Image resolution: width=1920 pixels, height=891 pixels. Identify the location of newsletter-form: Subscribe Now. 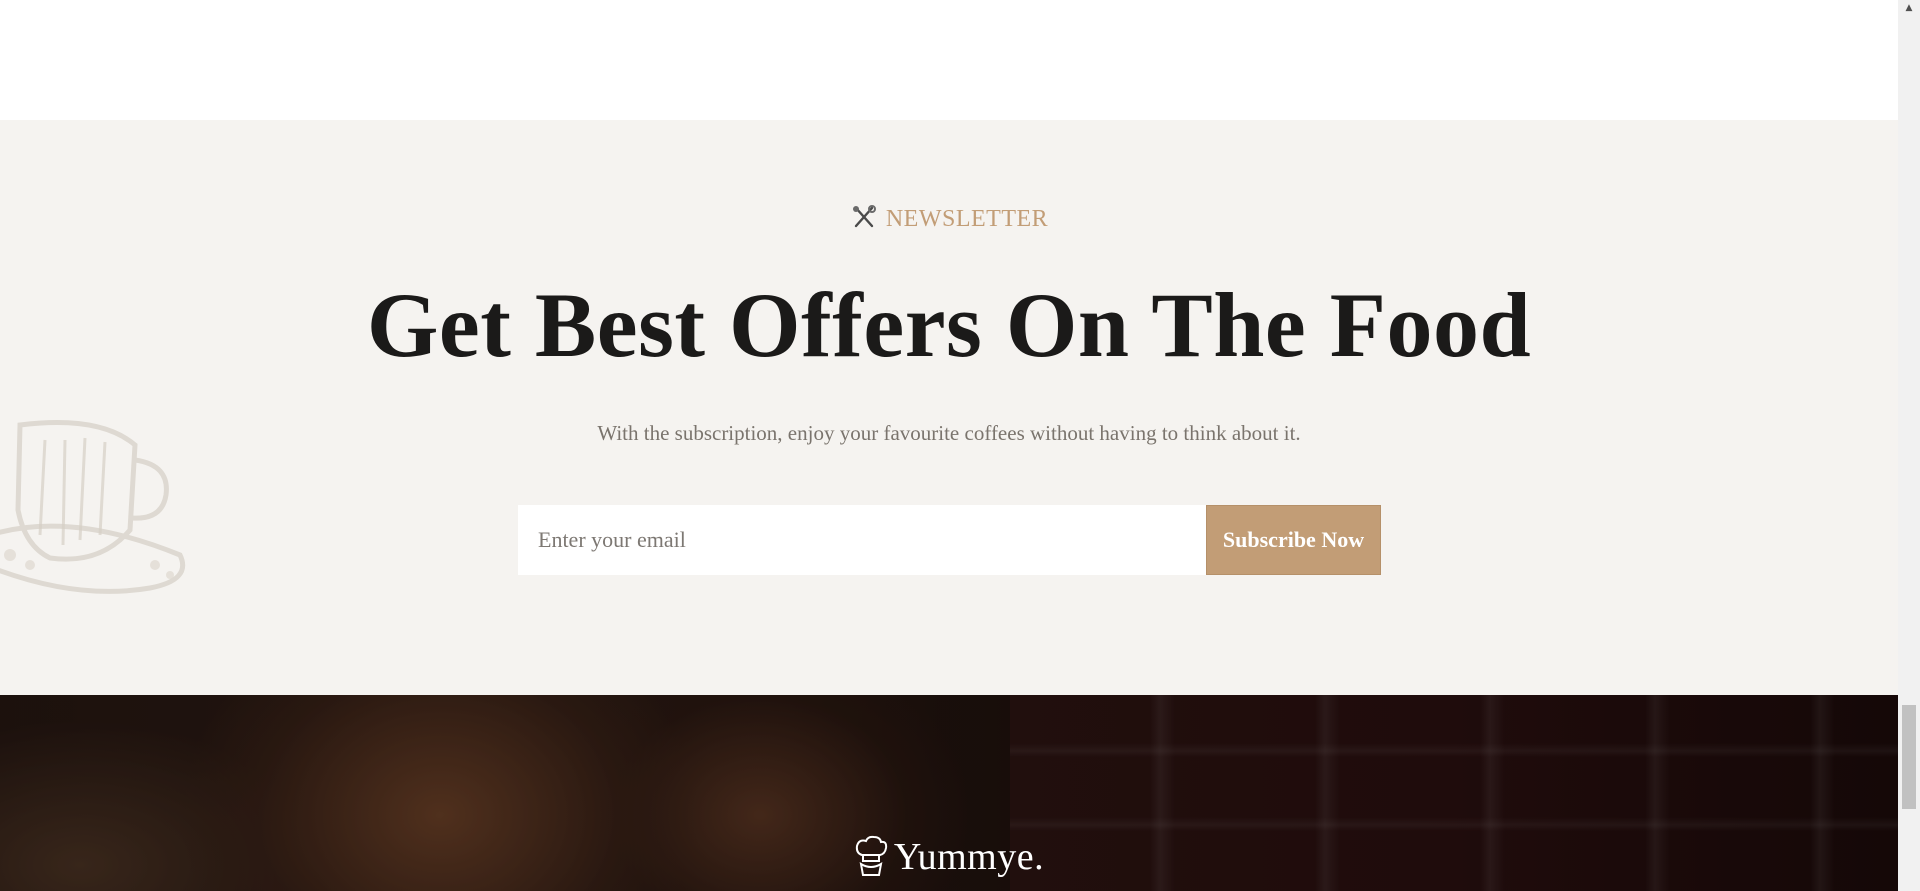
(949, 540).